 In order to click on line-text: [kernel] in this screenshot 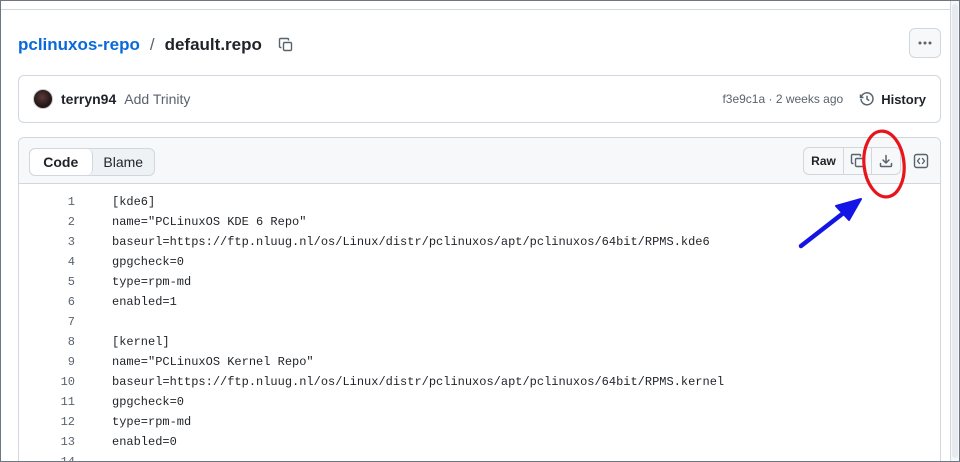, I will do `click(141, 342)`.